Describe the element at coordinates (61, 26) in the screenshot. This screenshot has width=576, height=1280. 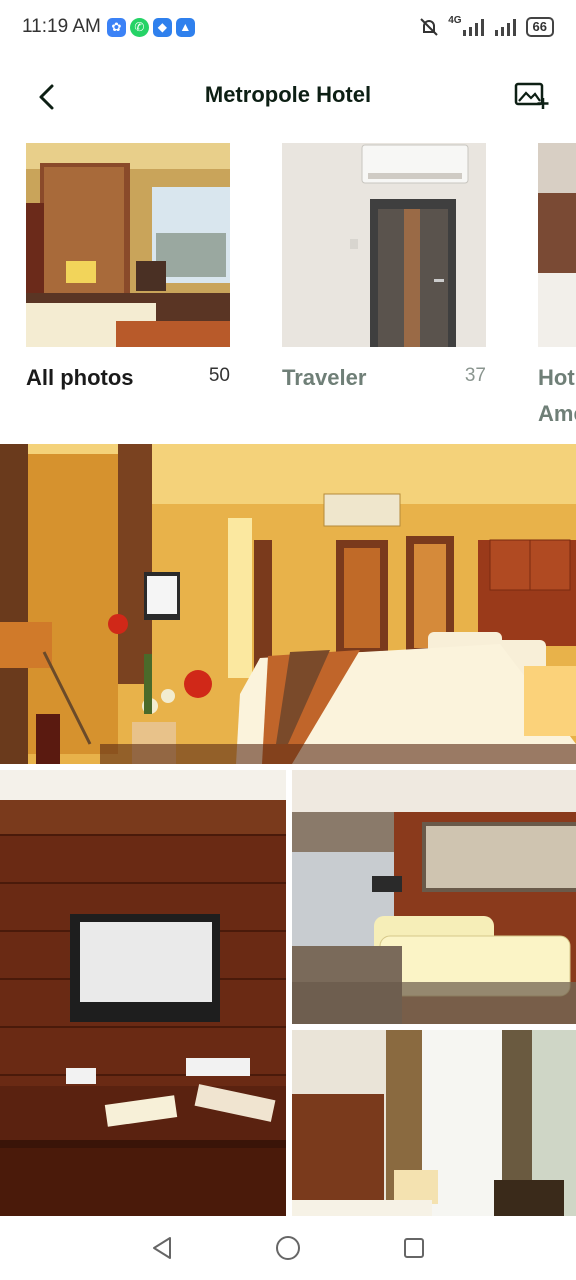
I see `status-time: 11:19 AM` at that location.